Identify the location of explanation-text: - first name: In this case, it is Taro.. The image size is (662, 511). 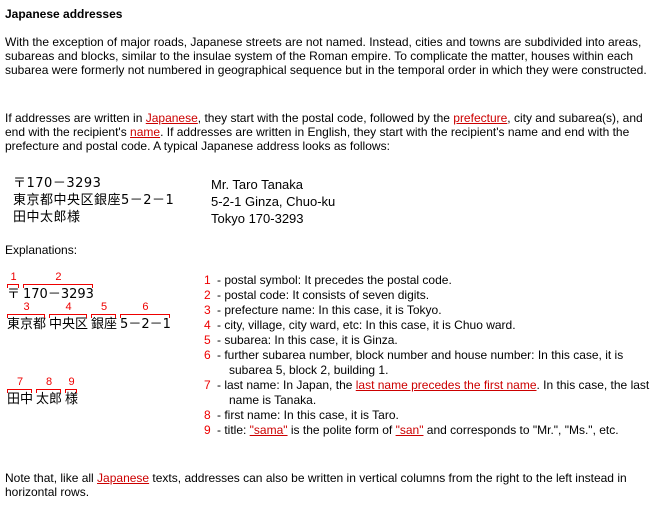
(308, 415).